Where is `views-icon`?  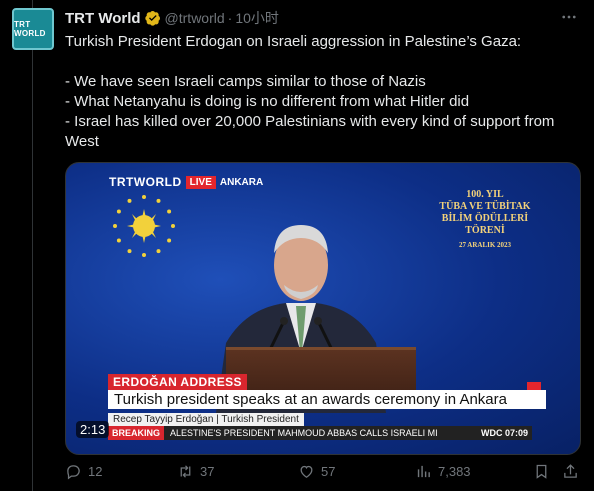 views-icon is located at coordinates (423, 471).